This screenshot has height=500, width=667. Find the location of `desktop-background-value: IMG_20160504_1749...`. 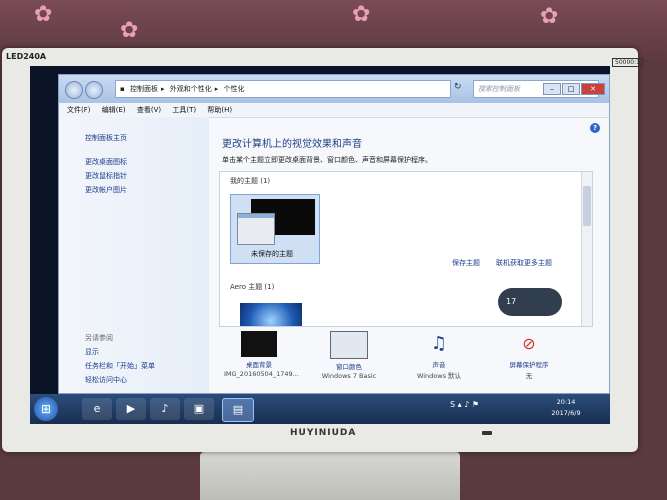

desktop-background-value: IMG_20160504_1749... is located at coordinates (261, 374).